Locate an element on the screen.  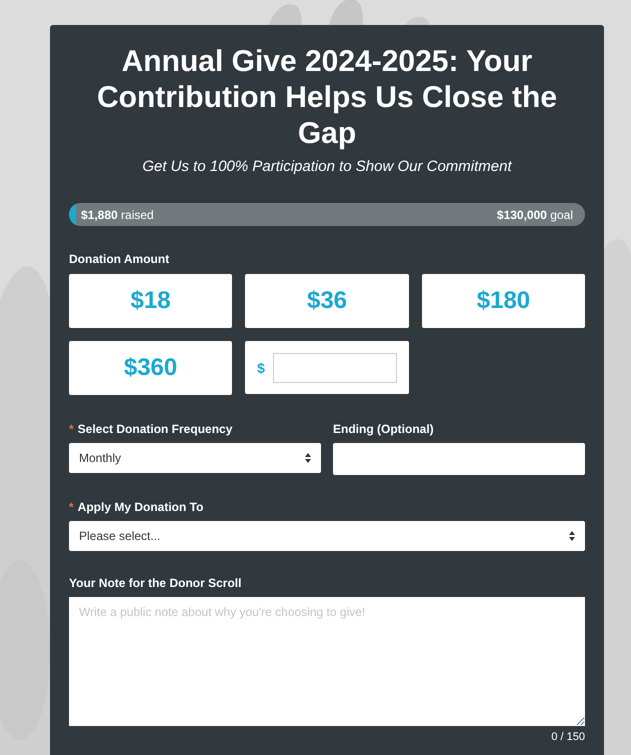
currency-sign: $ is located at coordinates (261, 368).